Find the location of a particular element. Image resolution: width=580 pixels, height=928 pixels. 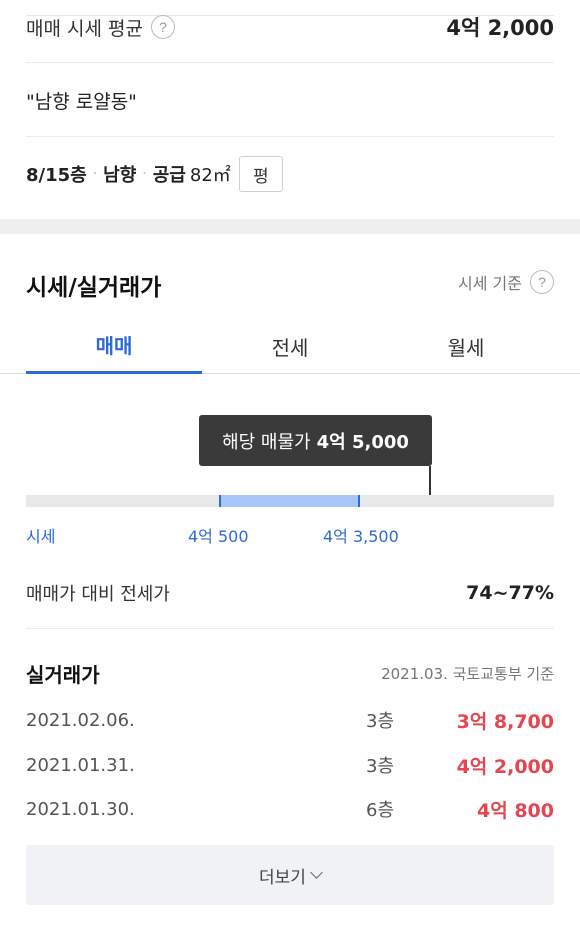

price-range-high: 4억 3,500 is located at coordinates (361, 536).